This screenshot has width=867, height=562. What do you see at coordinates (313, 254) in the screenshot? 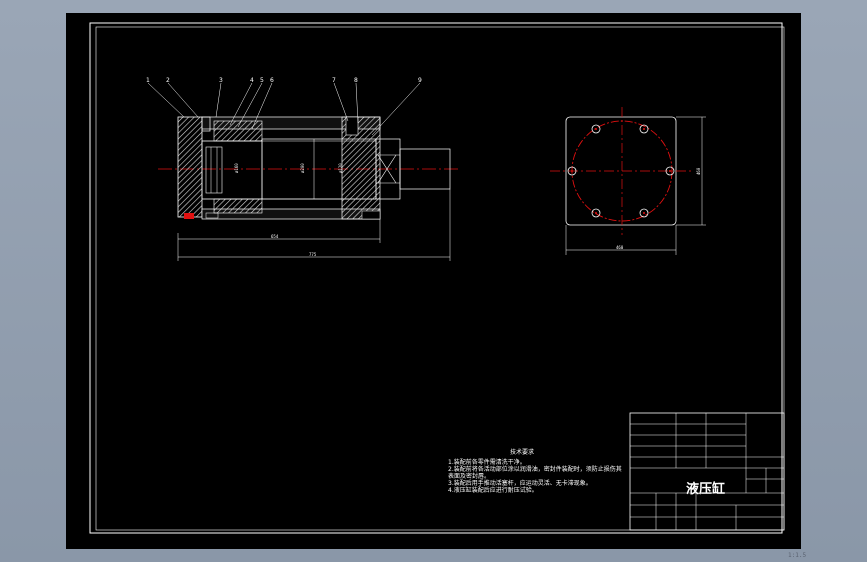
I see `dim-overall-length: 775` at bounding box center [313, 254].